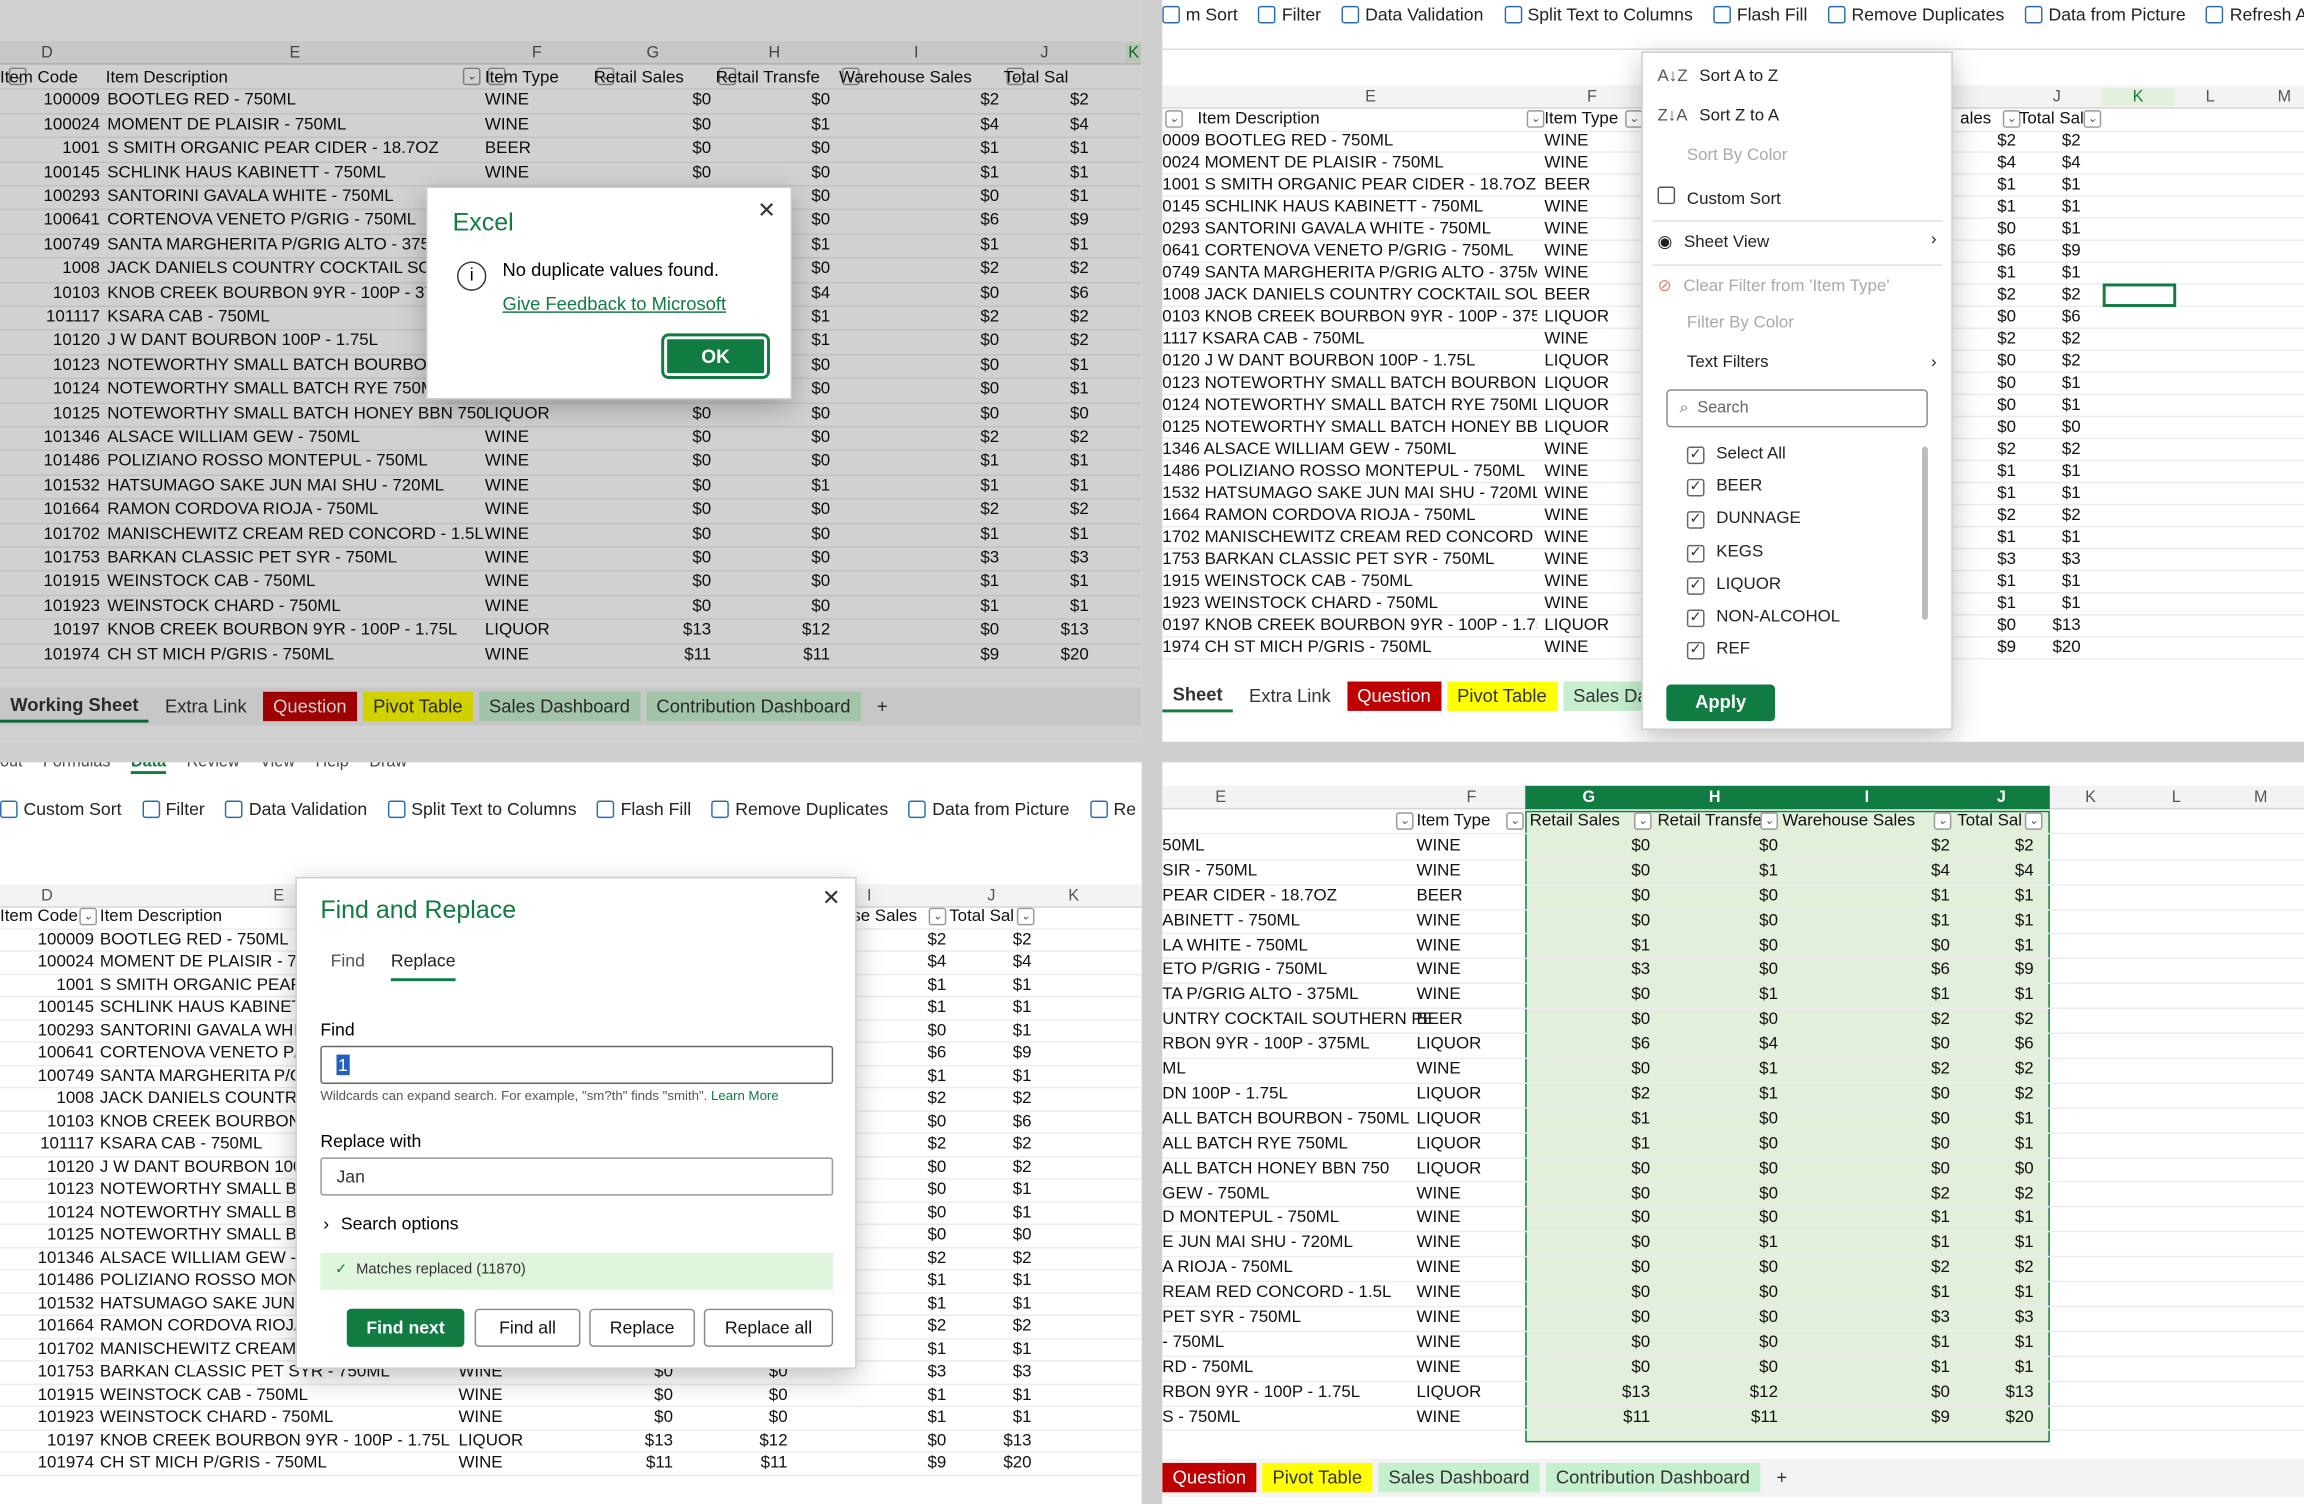  Describe the element at coordinates (173, 809) in the screenshot. I see `ribbon-button: Filter` at that location.